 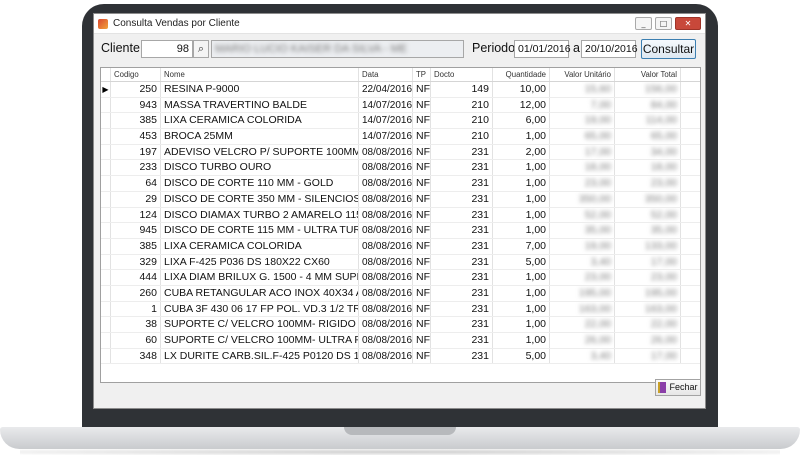 I want to click on header-nome: Nome, so click(x=260, y=74).